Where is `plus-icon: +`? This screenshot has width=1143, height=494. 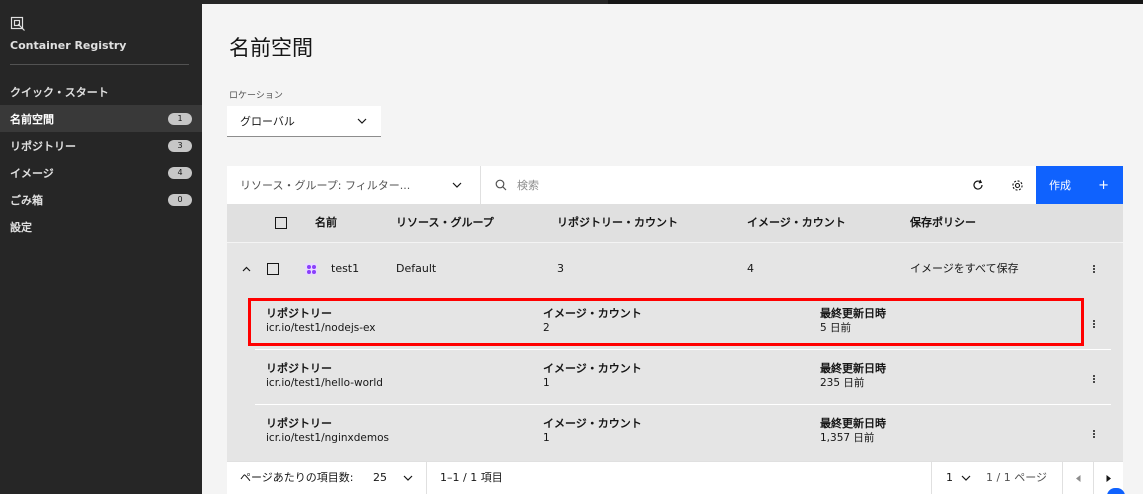
plus-icon: + is located at coordinates (1103, 185).